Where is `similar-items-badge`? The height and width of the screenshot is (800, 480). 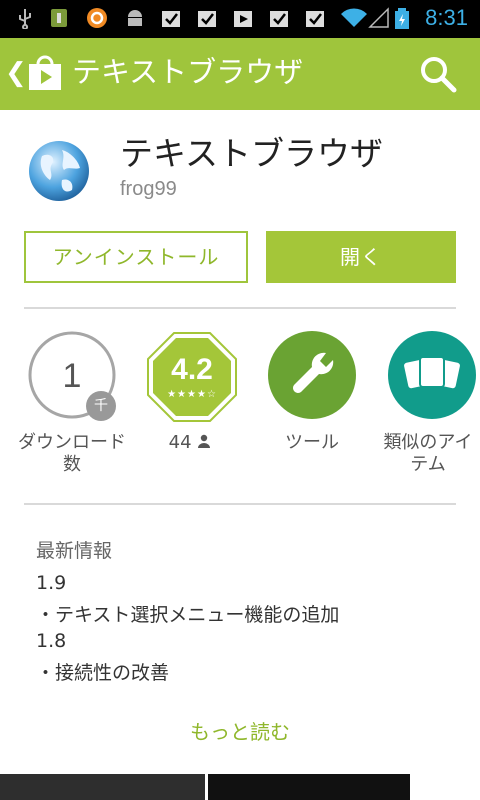
similar-items-badge is located at coordinates (432, 377).